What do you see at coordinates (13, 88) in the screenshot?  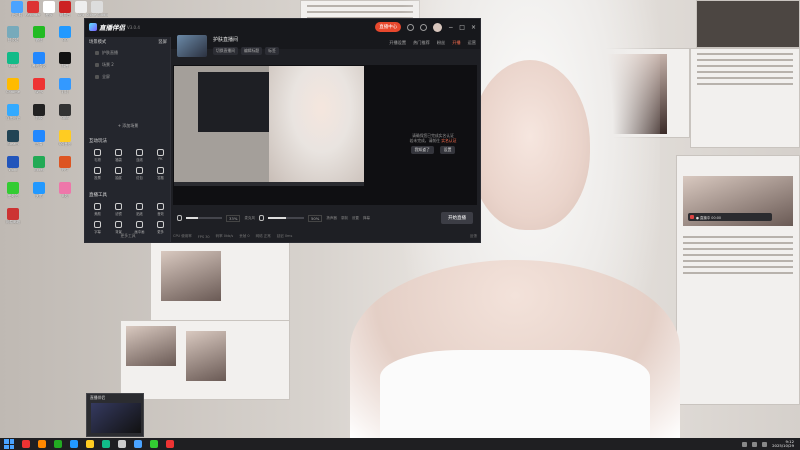 I see `desktop-shortcut: Chrome` at bounding box center [13, 88].